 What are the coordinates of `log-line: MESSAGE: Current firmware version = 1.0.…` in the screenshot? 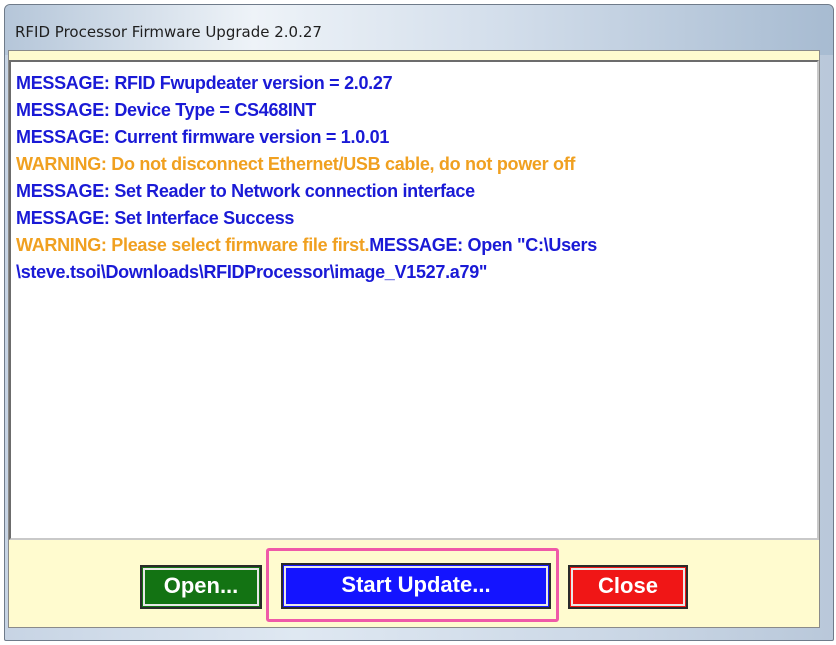 It's located at (203, 137).